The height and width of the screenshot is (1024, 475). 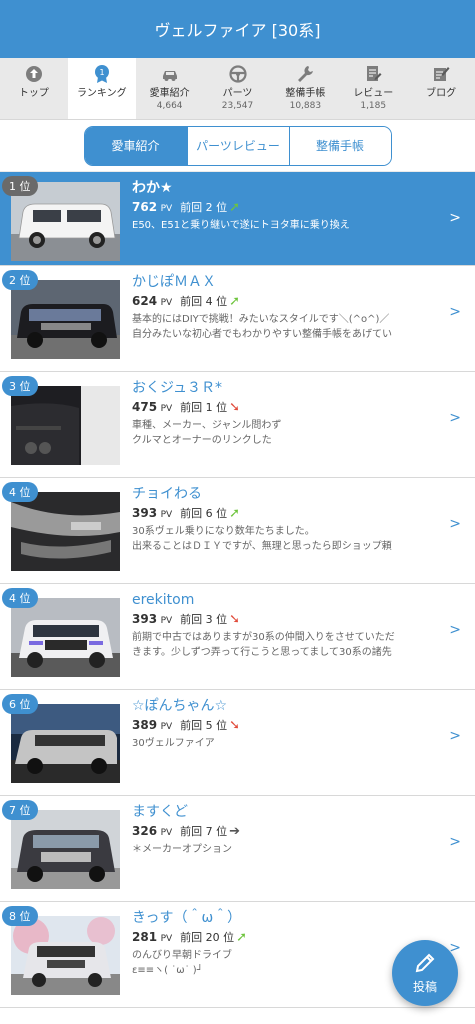 I want to click on trend-down-icon: ➘, so click(x=235, y=407).